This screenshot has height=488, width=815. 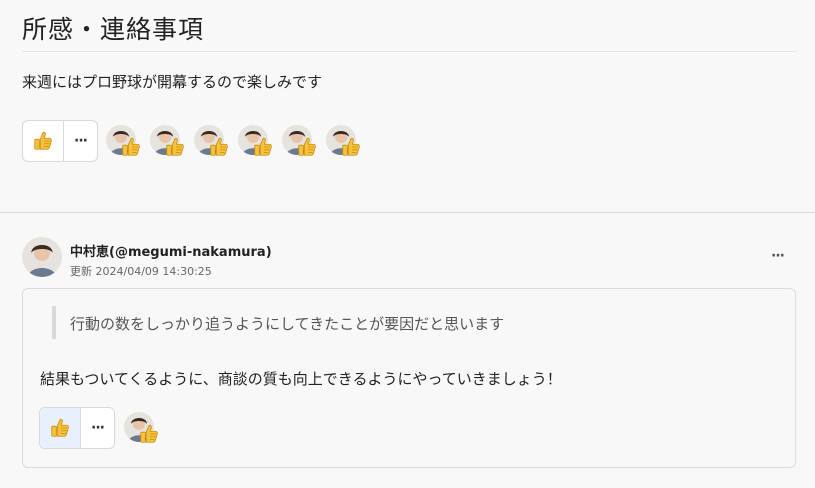 I want to click on reactor-list, so click(x=238, y=142).